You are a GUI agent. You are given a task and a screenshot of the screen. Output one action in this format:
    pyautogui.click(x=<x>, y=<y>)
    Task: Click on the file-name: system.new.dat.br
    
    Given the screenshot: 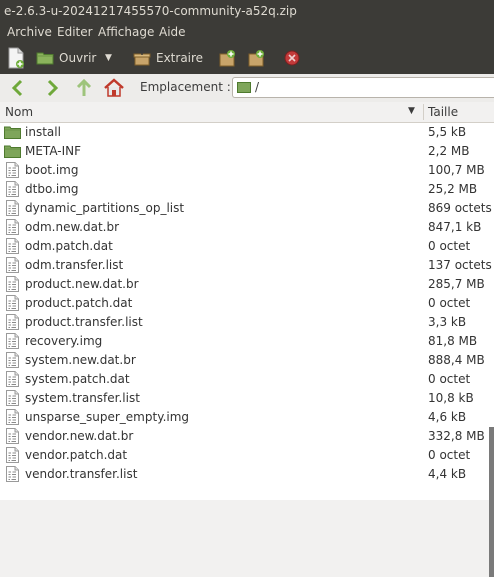 What is the action you would take?
    pyautogui.click(x=80, y=360)
    